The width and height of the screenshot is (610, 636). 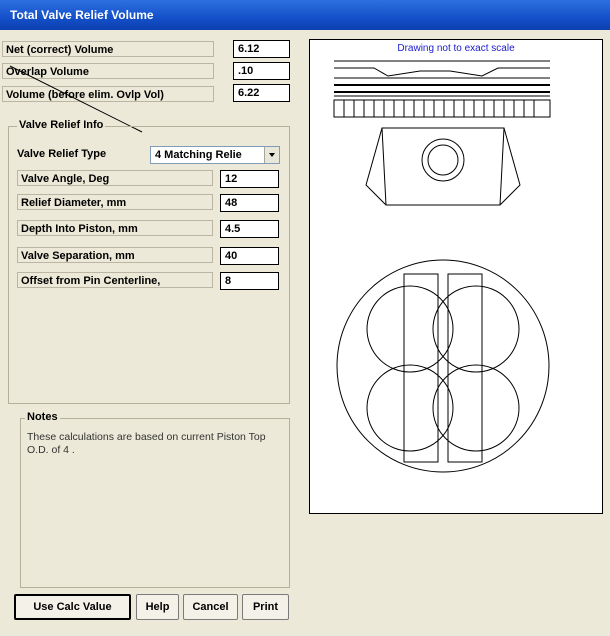 I want to click on depth-into-piston-label: Depth Into Piston, mm, so click(x=115, y=228).